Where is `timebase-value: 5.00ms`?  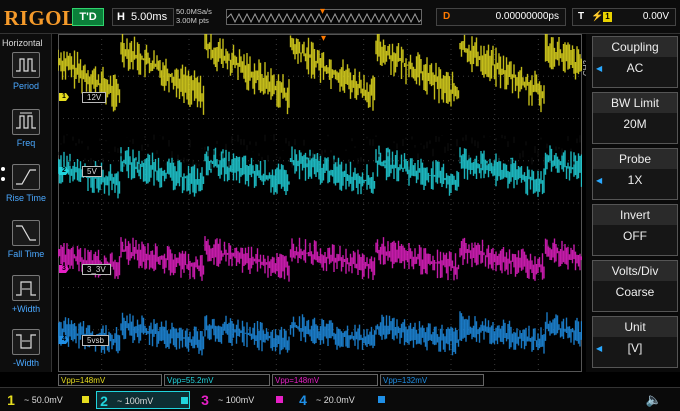
timebase-value: 5.00ms is located at coordinates (149, 17).